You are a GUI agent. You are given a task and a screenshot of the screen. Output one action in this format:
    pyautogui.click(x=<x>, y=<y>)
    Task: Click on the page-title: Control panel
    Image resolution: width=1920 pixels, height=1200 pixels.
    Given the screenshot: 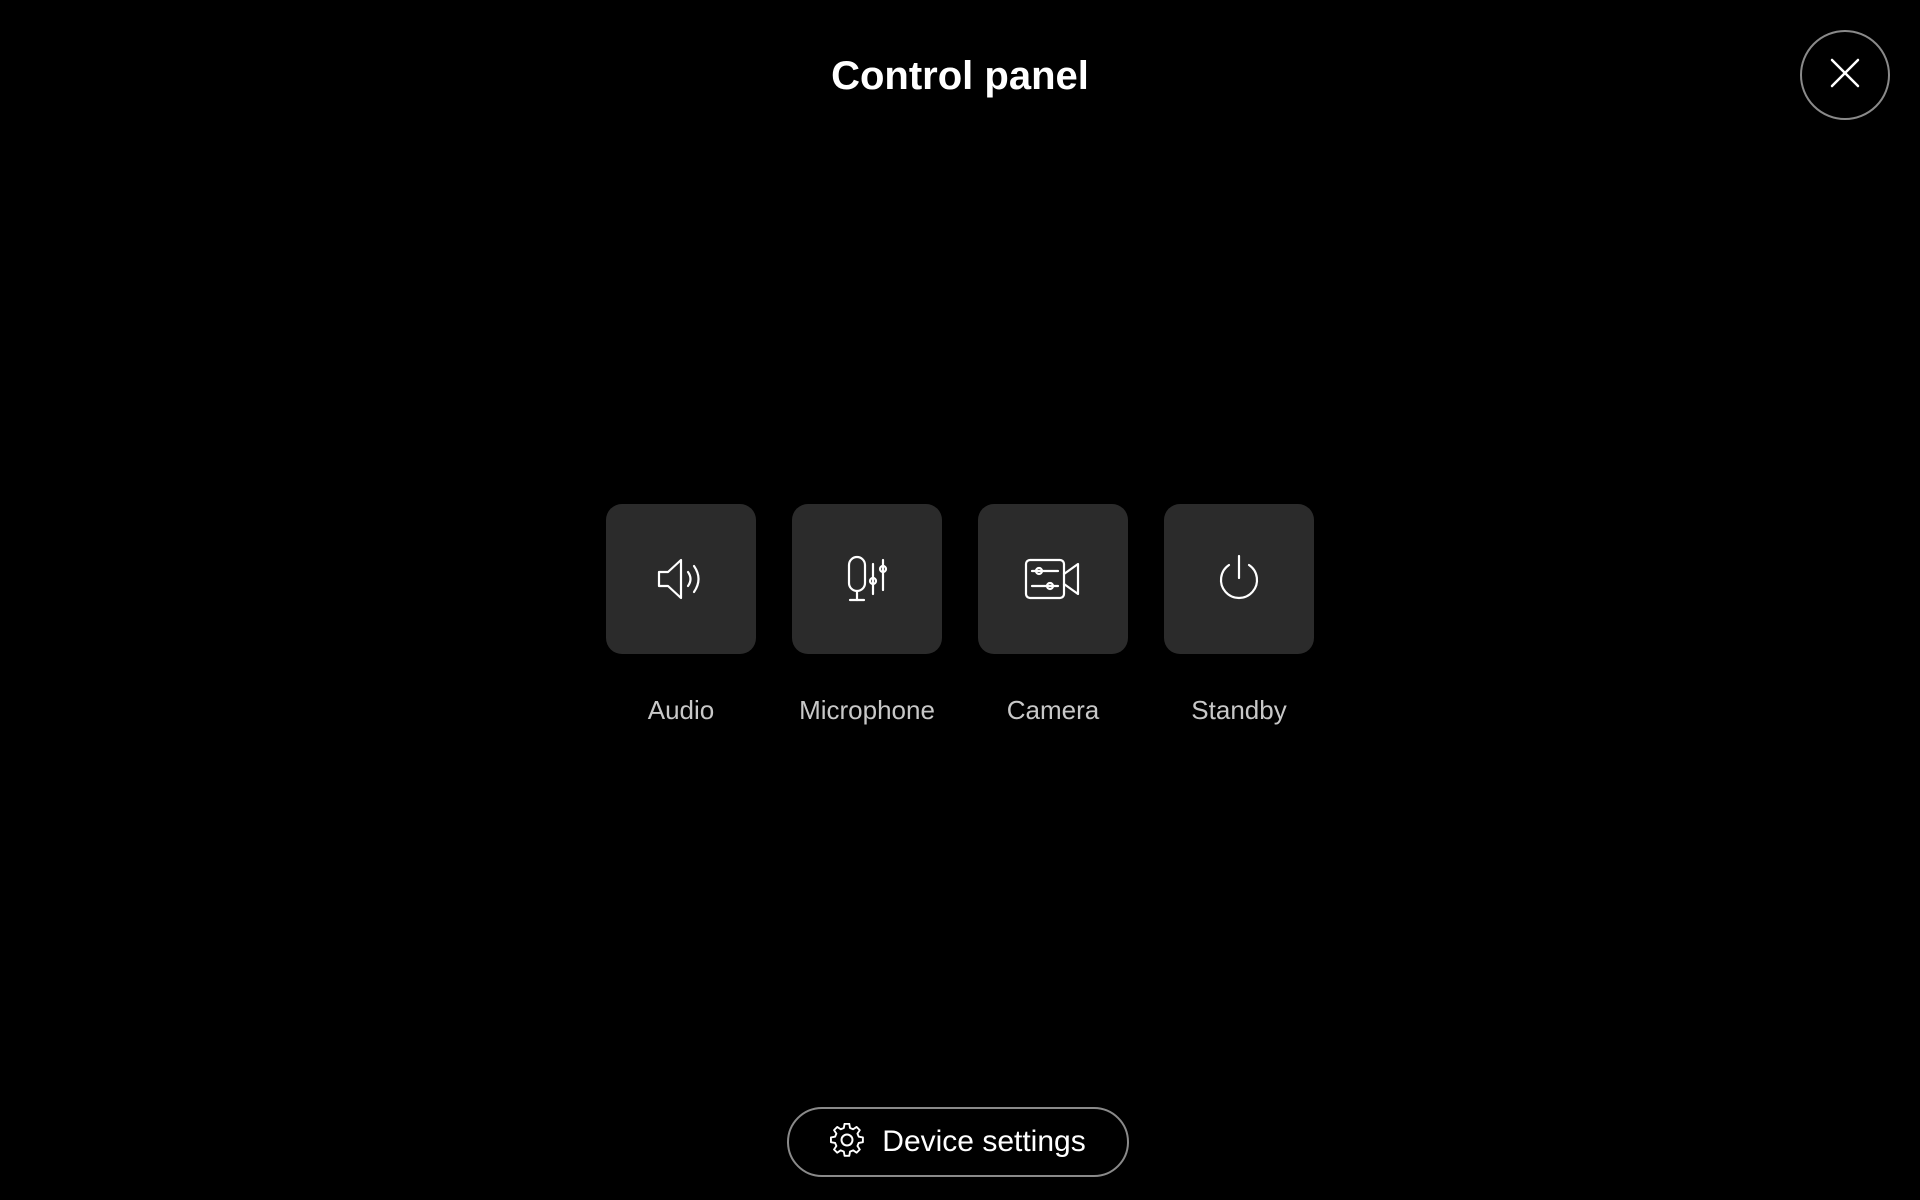 What is the action you would take?
    pyautogui.click(x=960, y=76)
    